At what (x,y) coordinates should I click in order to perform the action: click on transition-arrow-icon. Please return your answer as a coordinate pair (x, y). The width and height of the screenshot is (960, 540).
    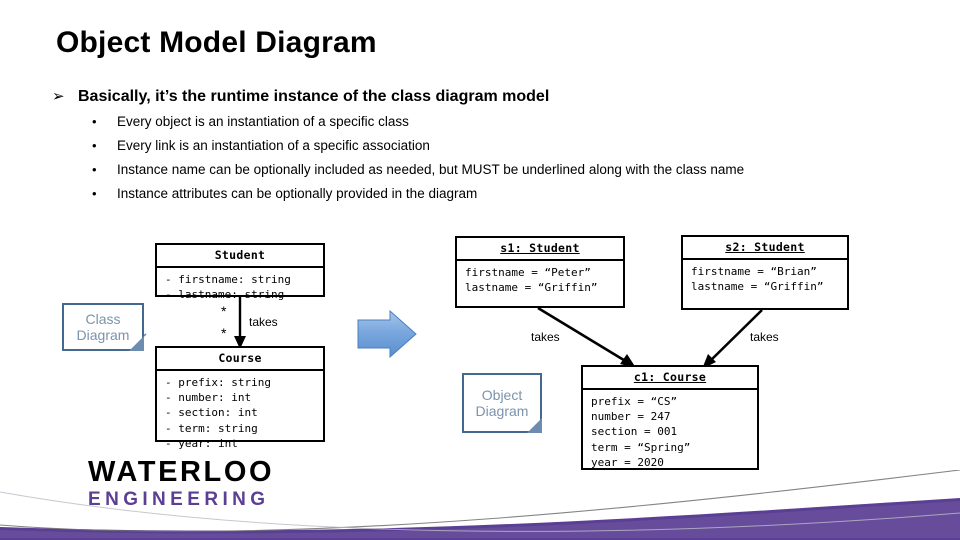
    Looking at the image, I should click on (387, 334).